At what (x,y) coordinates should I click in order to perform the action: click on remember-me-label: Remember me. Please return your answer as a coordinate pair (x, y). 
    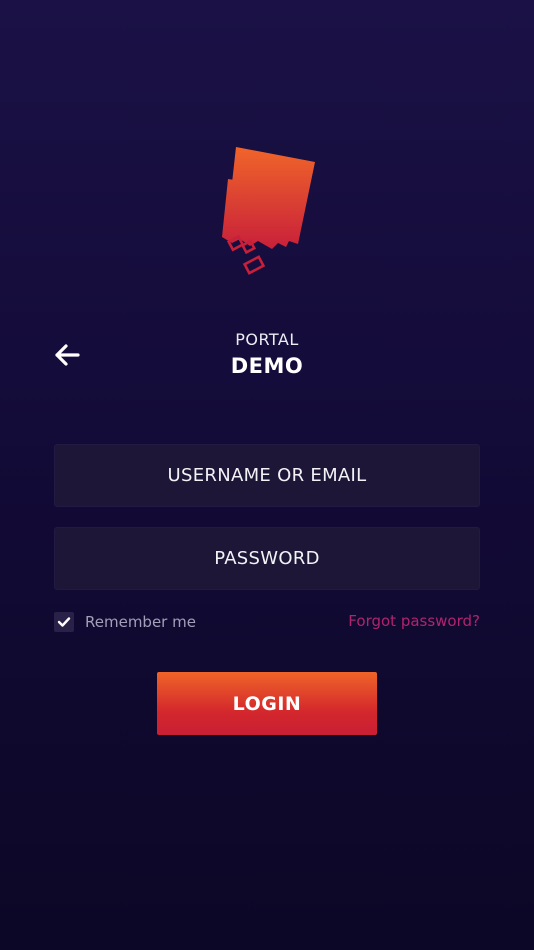
    Looking at the image, I should click on (140, 622).